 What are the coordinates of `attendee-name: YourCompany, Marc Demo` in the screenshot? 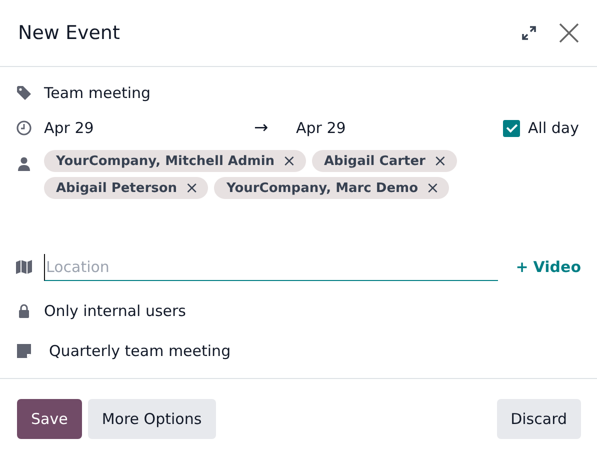 It's located at (322, 188).